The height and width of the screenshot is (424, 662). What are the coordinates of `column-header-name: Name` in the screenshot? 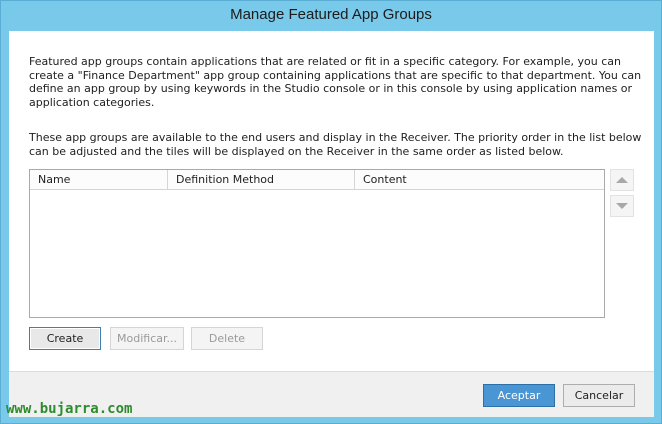 It's located at (99, 179).